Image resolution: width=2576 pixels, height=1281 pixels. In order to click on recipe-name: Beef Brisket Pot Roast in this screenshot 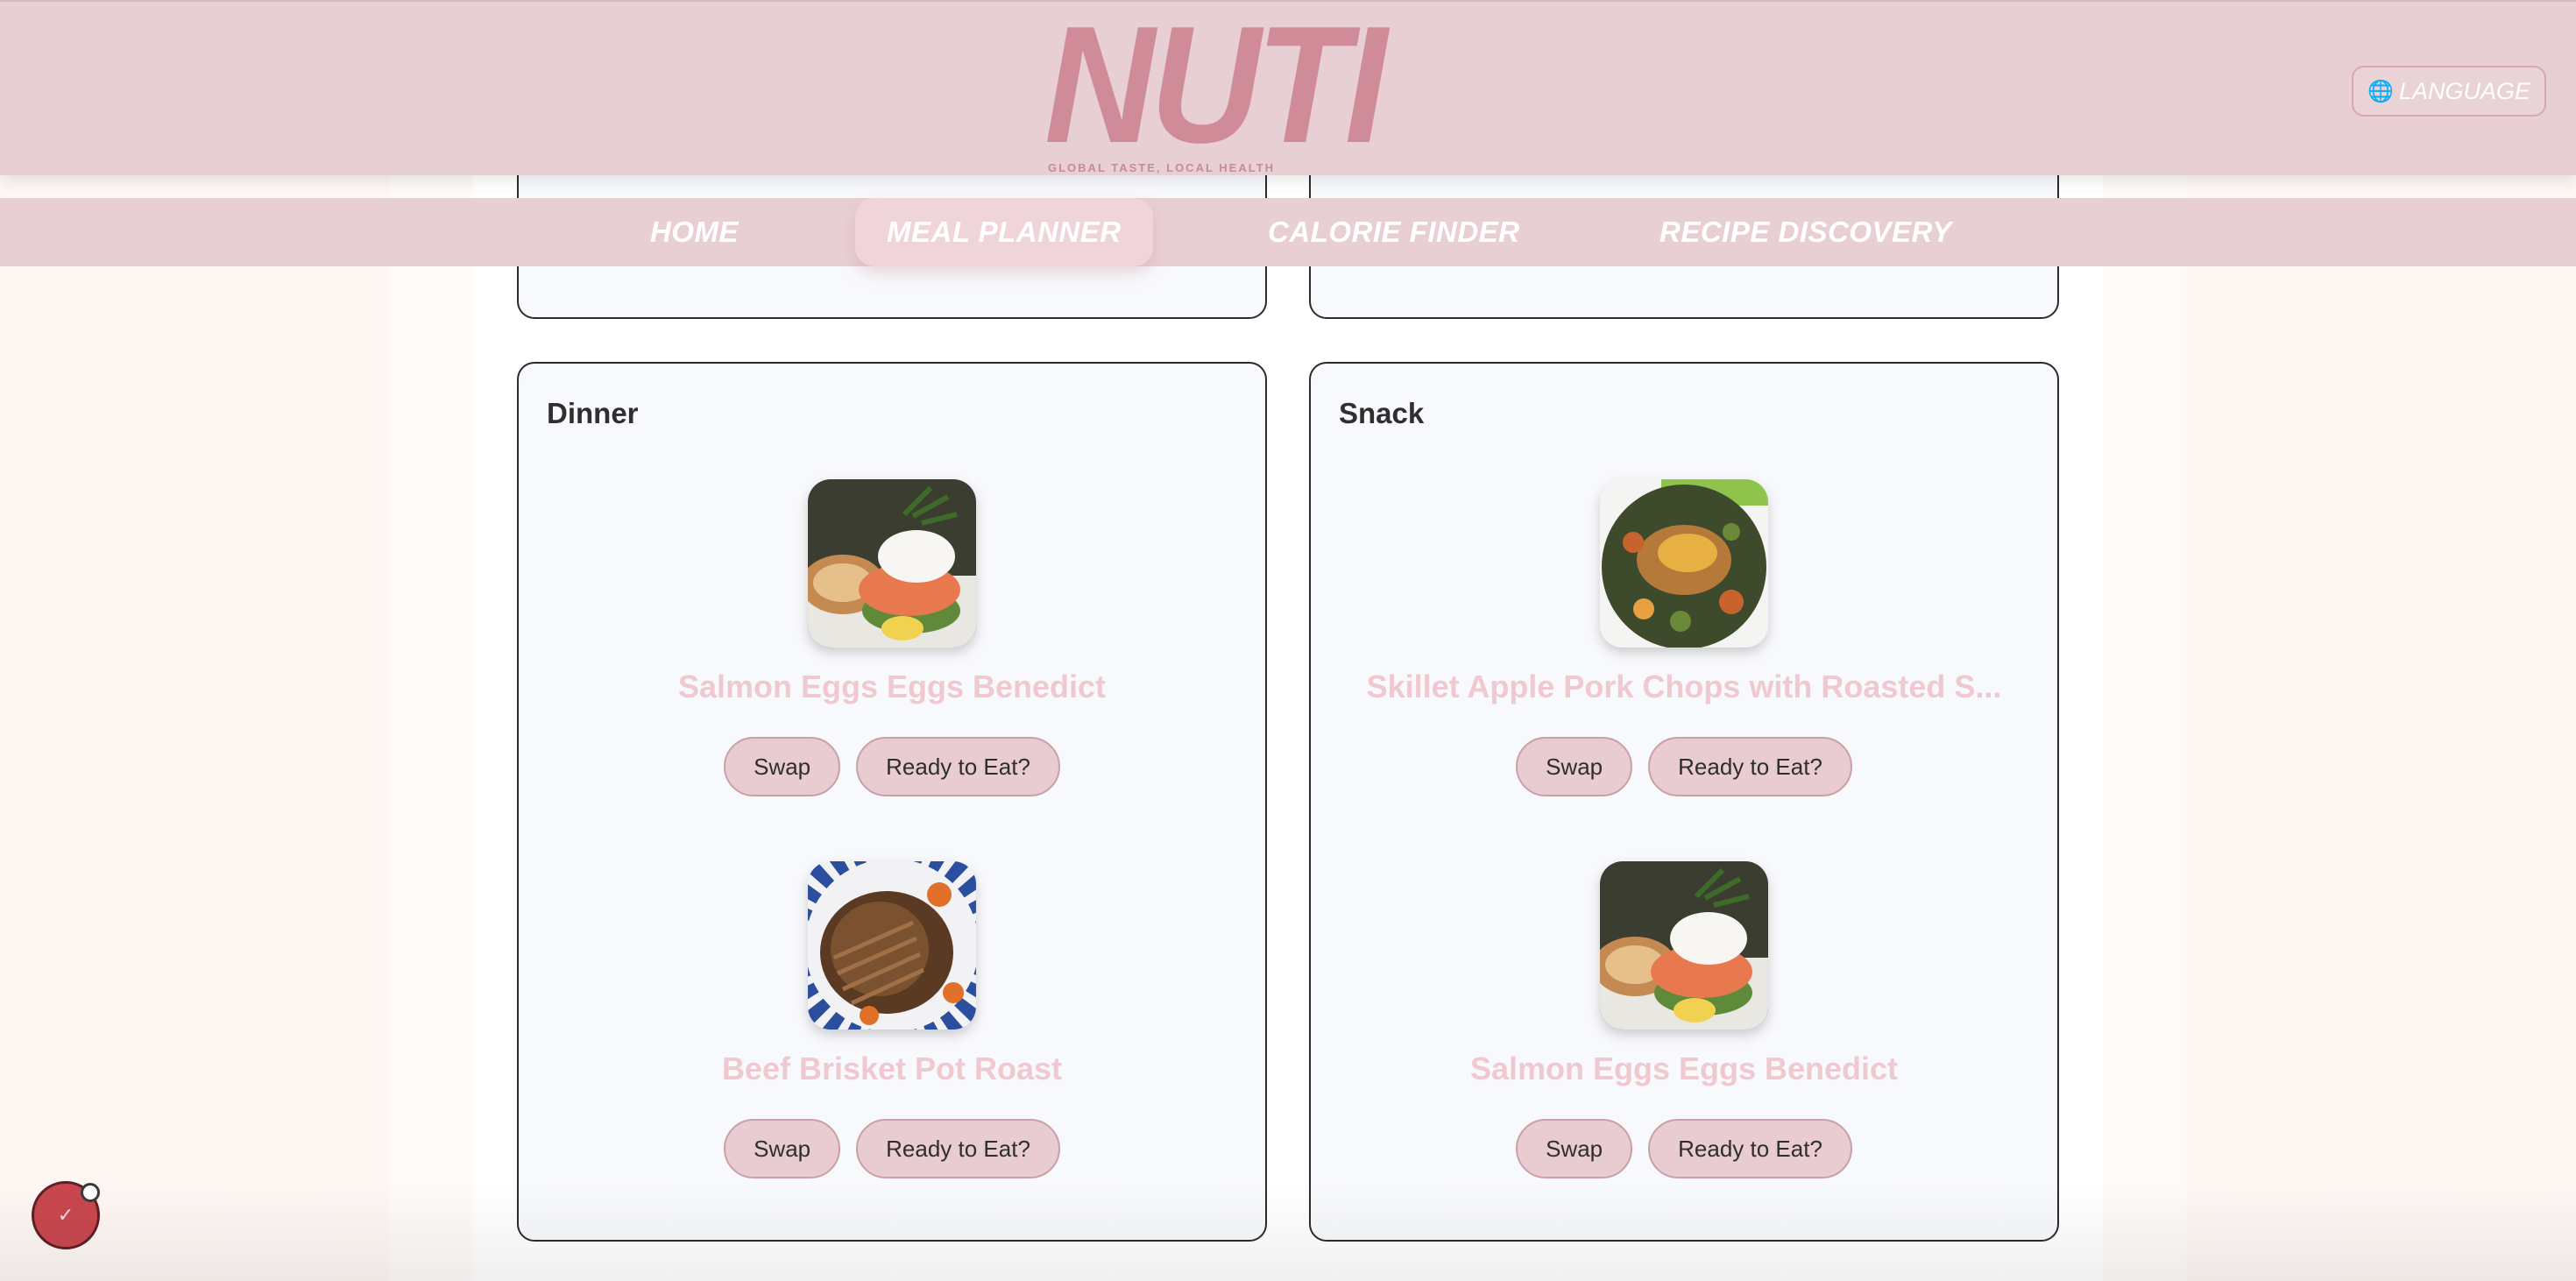, I will do `click(892, 1069)`.